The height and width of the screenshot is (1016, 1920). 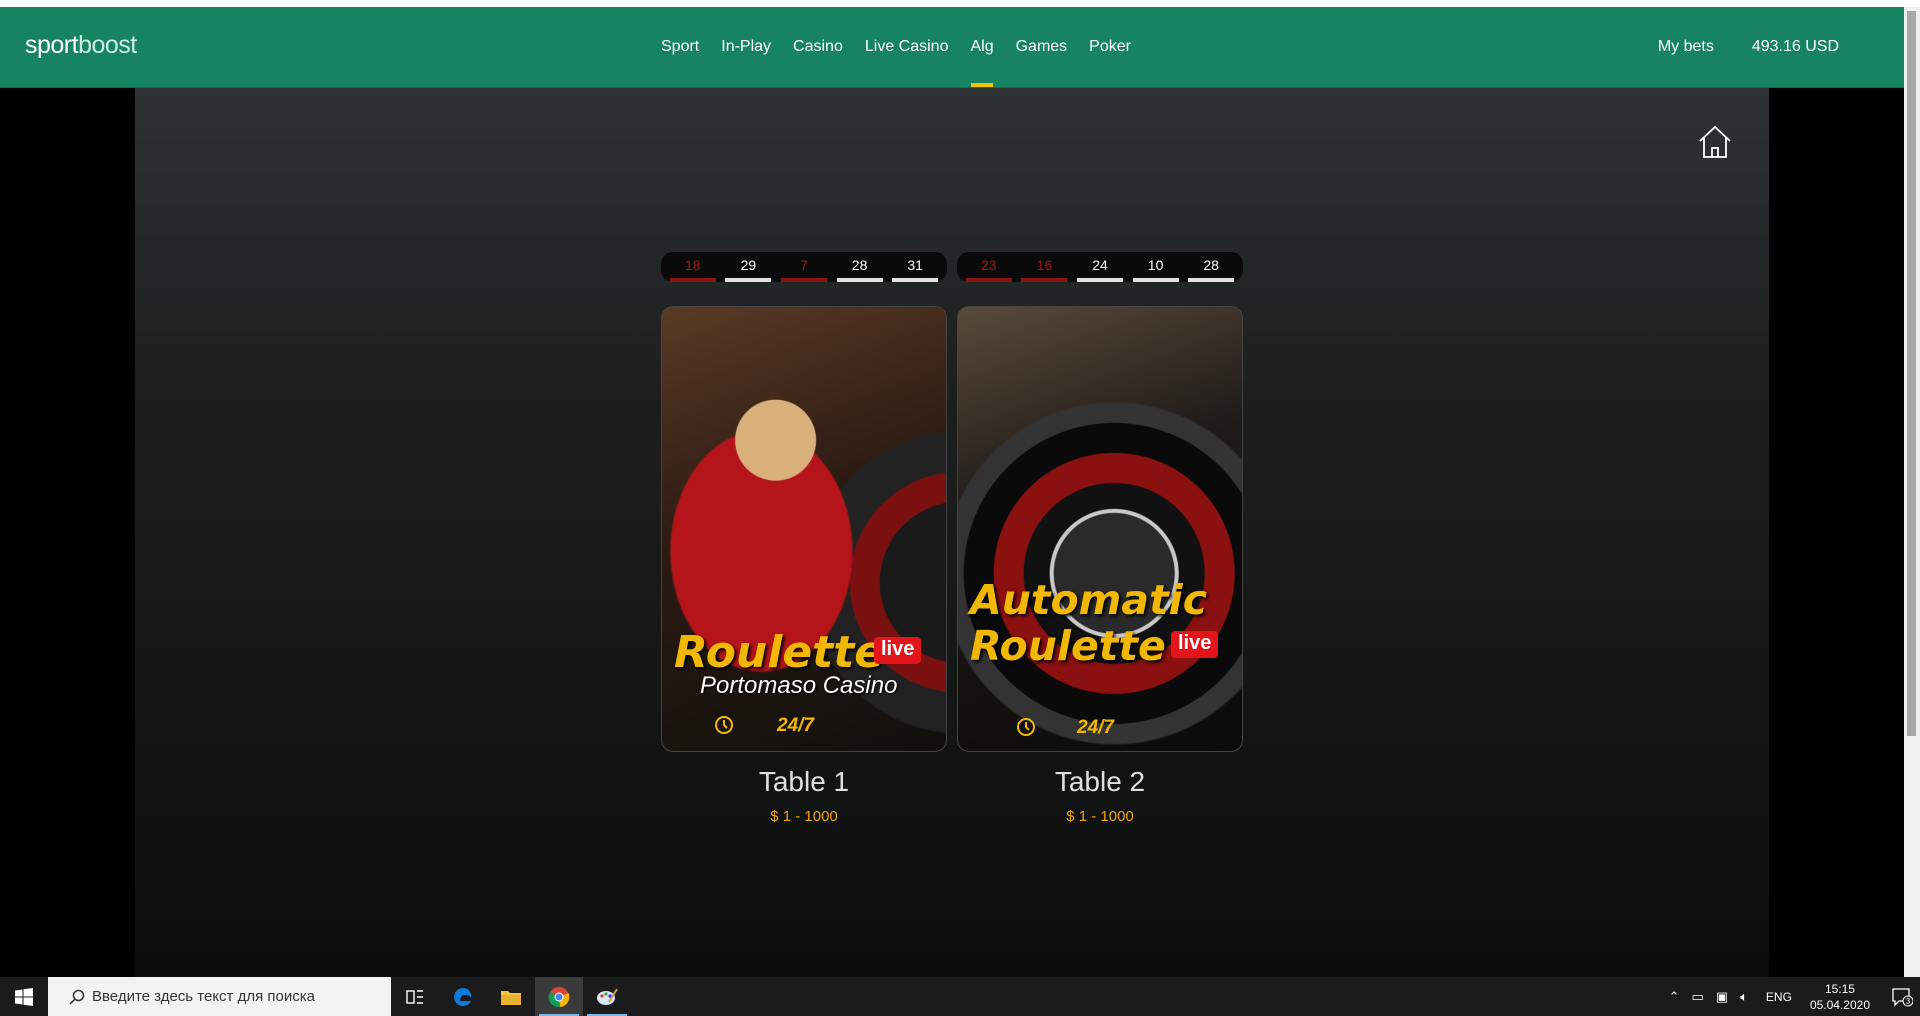 I want to click on balance-display: 493.16 USD, so click(x=1795, y=47).